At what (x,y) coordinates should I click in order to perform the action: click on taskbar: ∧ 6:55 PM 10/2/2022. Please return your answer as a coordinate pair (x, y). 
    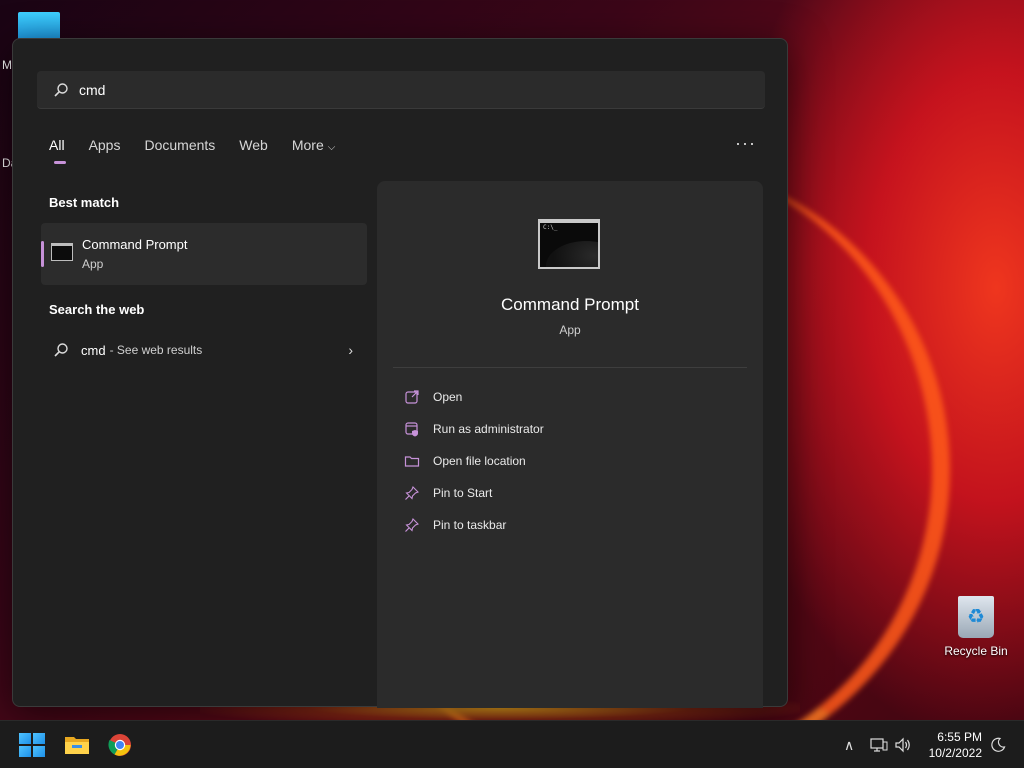
    Looking at the image, I should click on (512, 744).